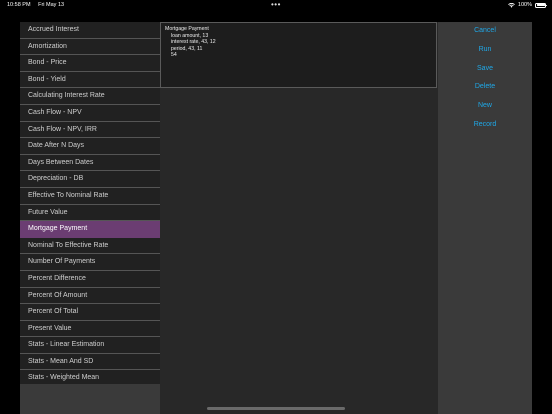 This screenshot has width=552, height=414. What do you see at coordinates (511, 5) in the screenshot?
I see `wifi-icon` at bounding box center [511, 5].